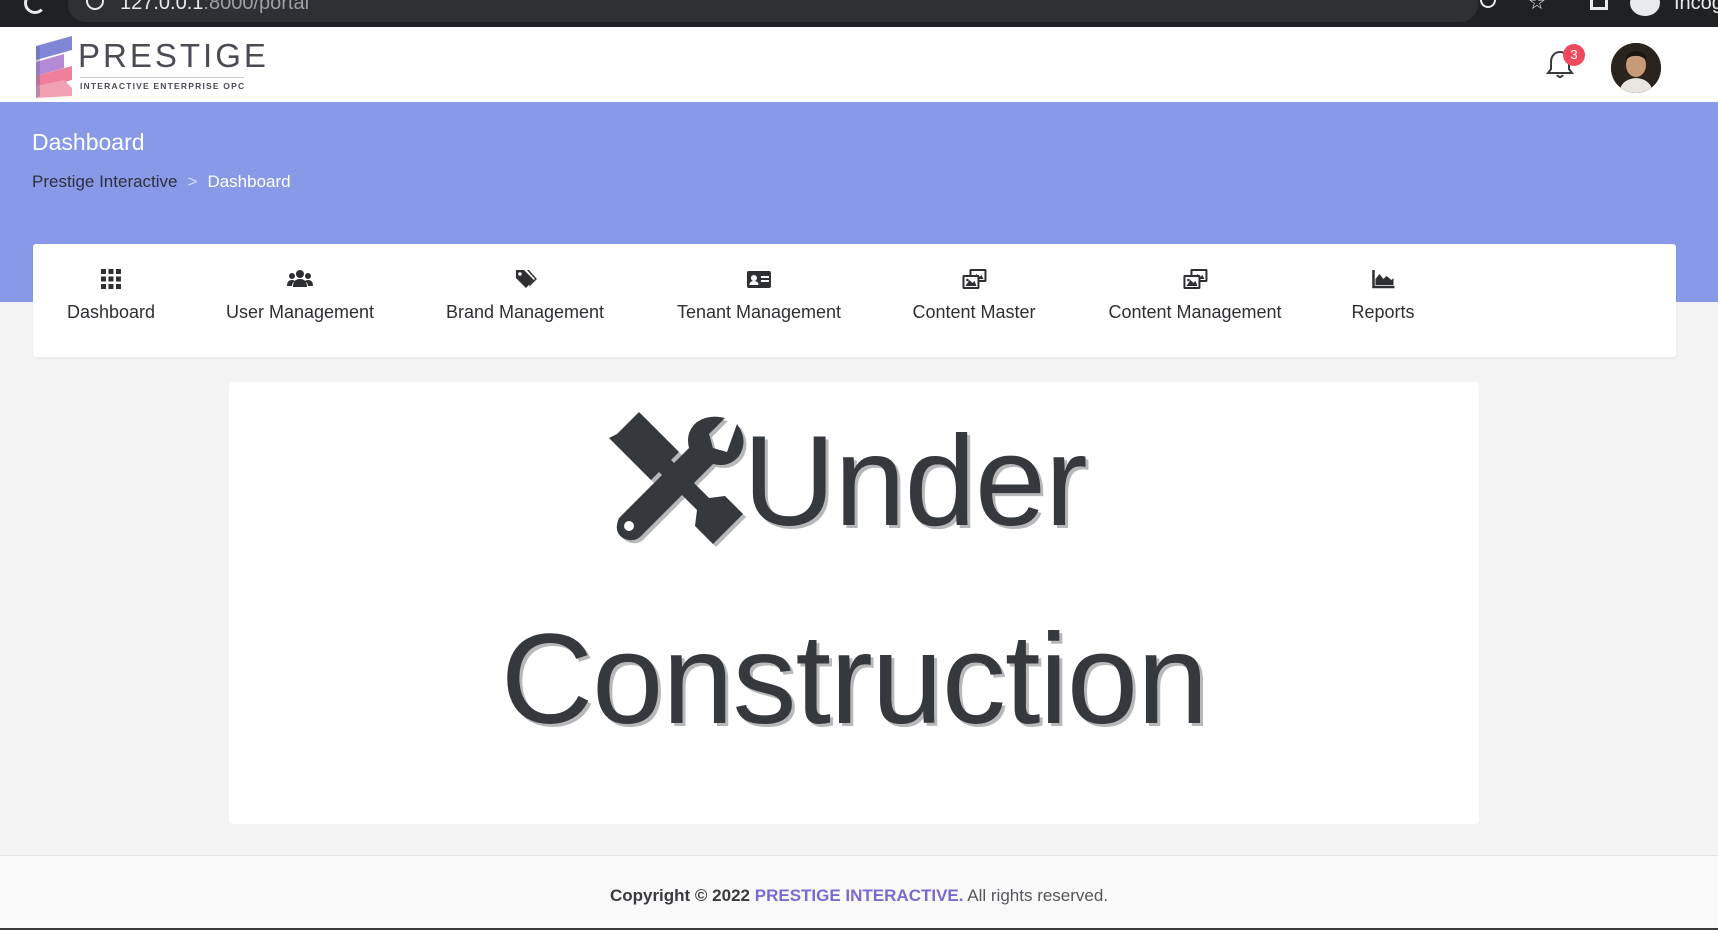  I want to click on nav-item-content-master: Content Master, so click(974, 300).